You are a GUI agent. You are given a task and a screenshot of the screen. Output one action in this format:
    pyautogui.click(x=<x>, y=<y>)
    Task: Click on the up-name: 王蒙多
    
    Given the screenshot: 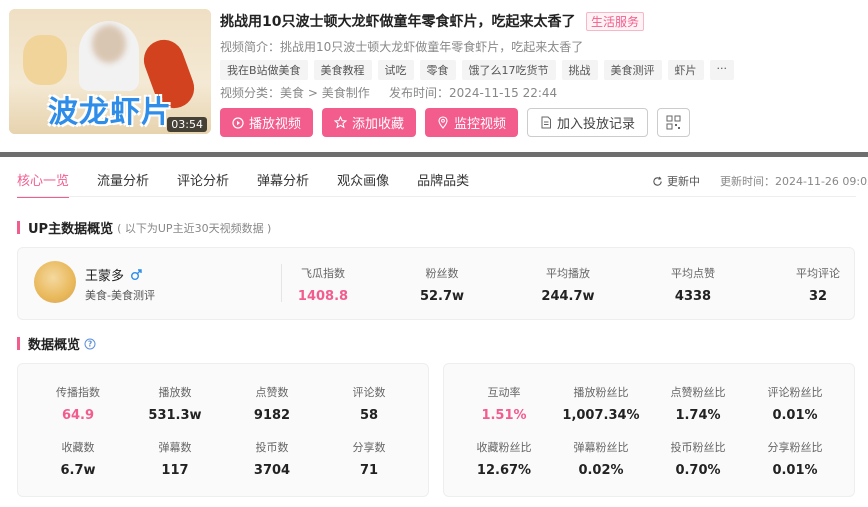 What is the action you would take?
    pyautogui.click(x=104, y=274)
    